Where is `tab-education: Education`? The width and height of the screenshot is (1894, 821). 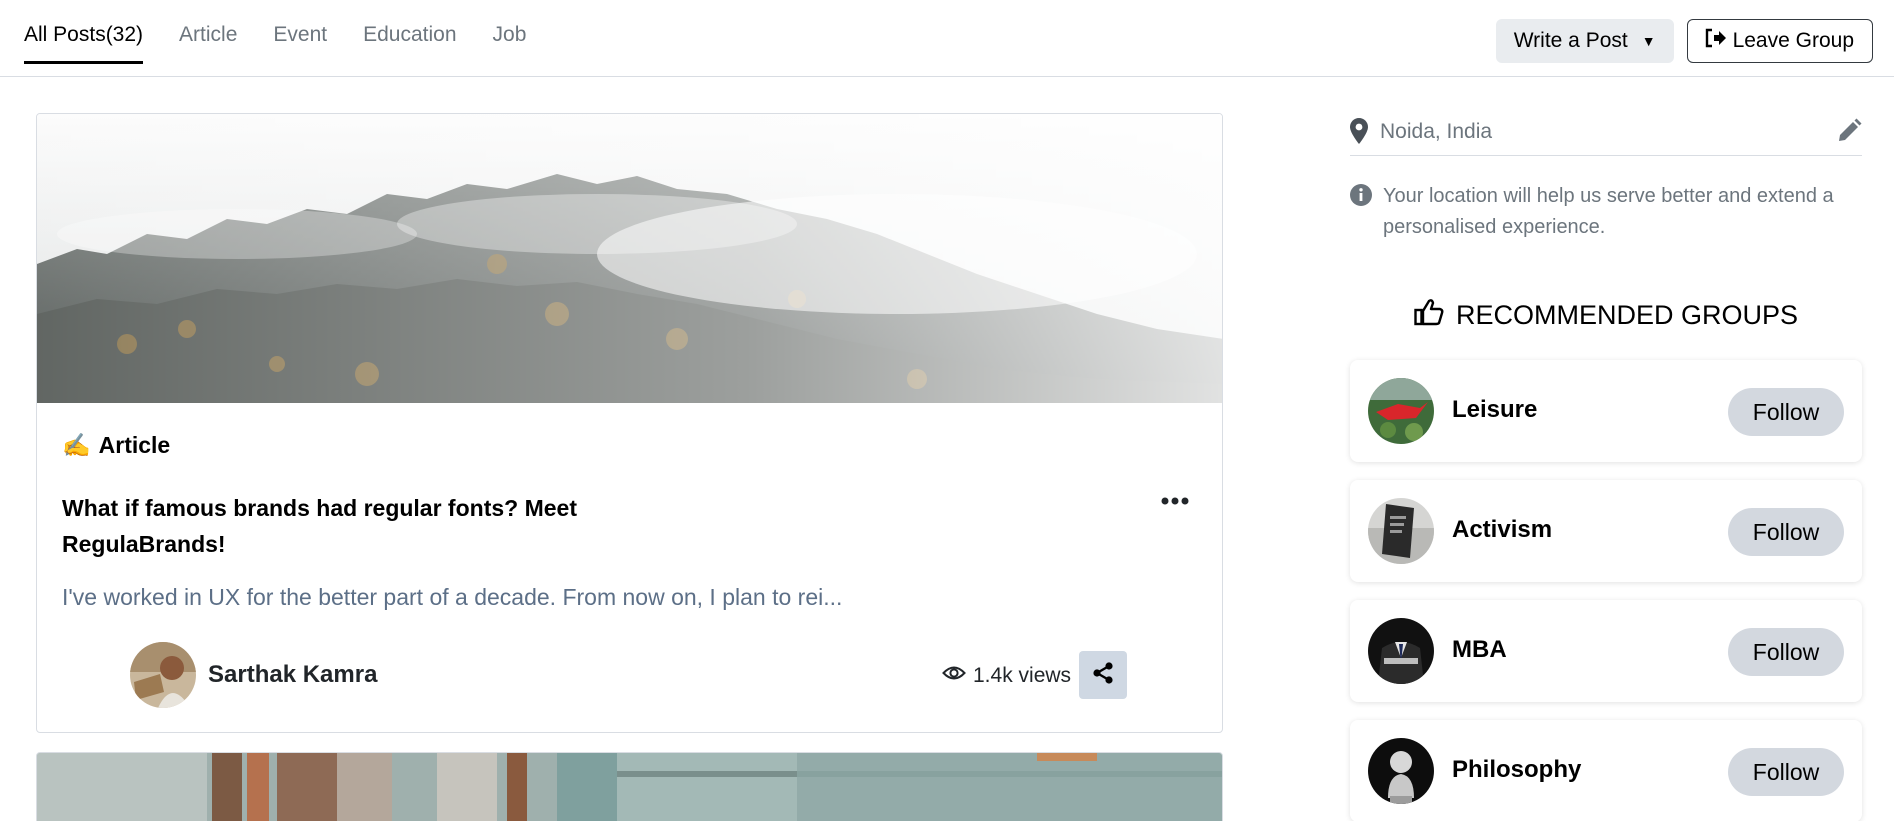 tab-education: Education is located at coordinates (409, 32).